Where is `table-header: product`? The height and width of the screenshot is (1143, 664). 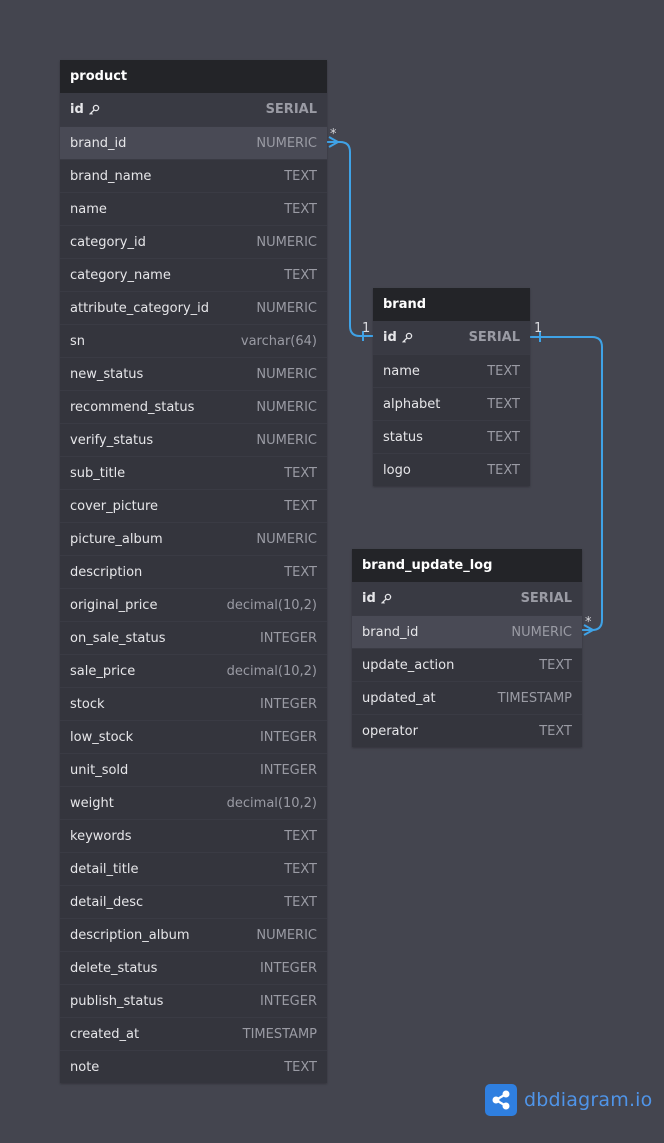
table-header: product is located at coordinates (193, 76).